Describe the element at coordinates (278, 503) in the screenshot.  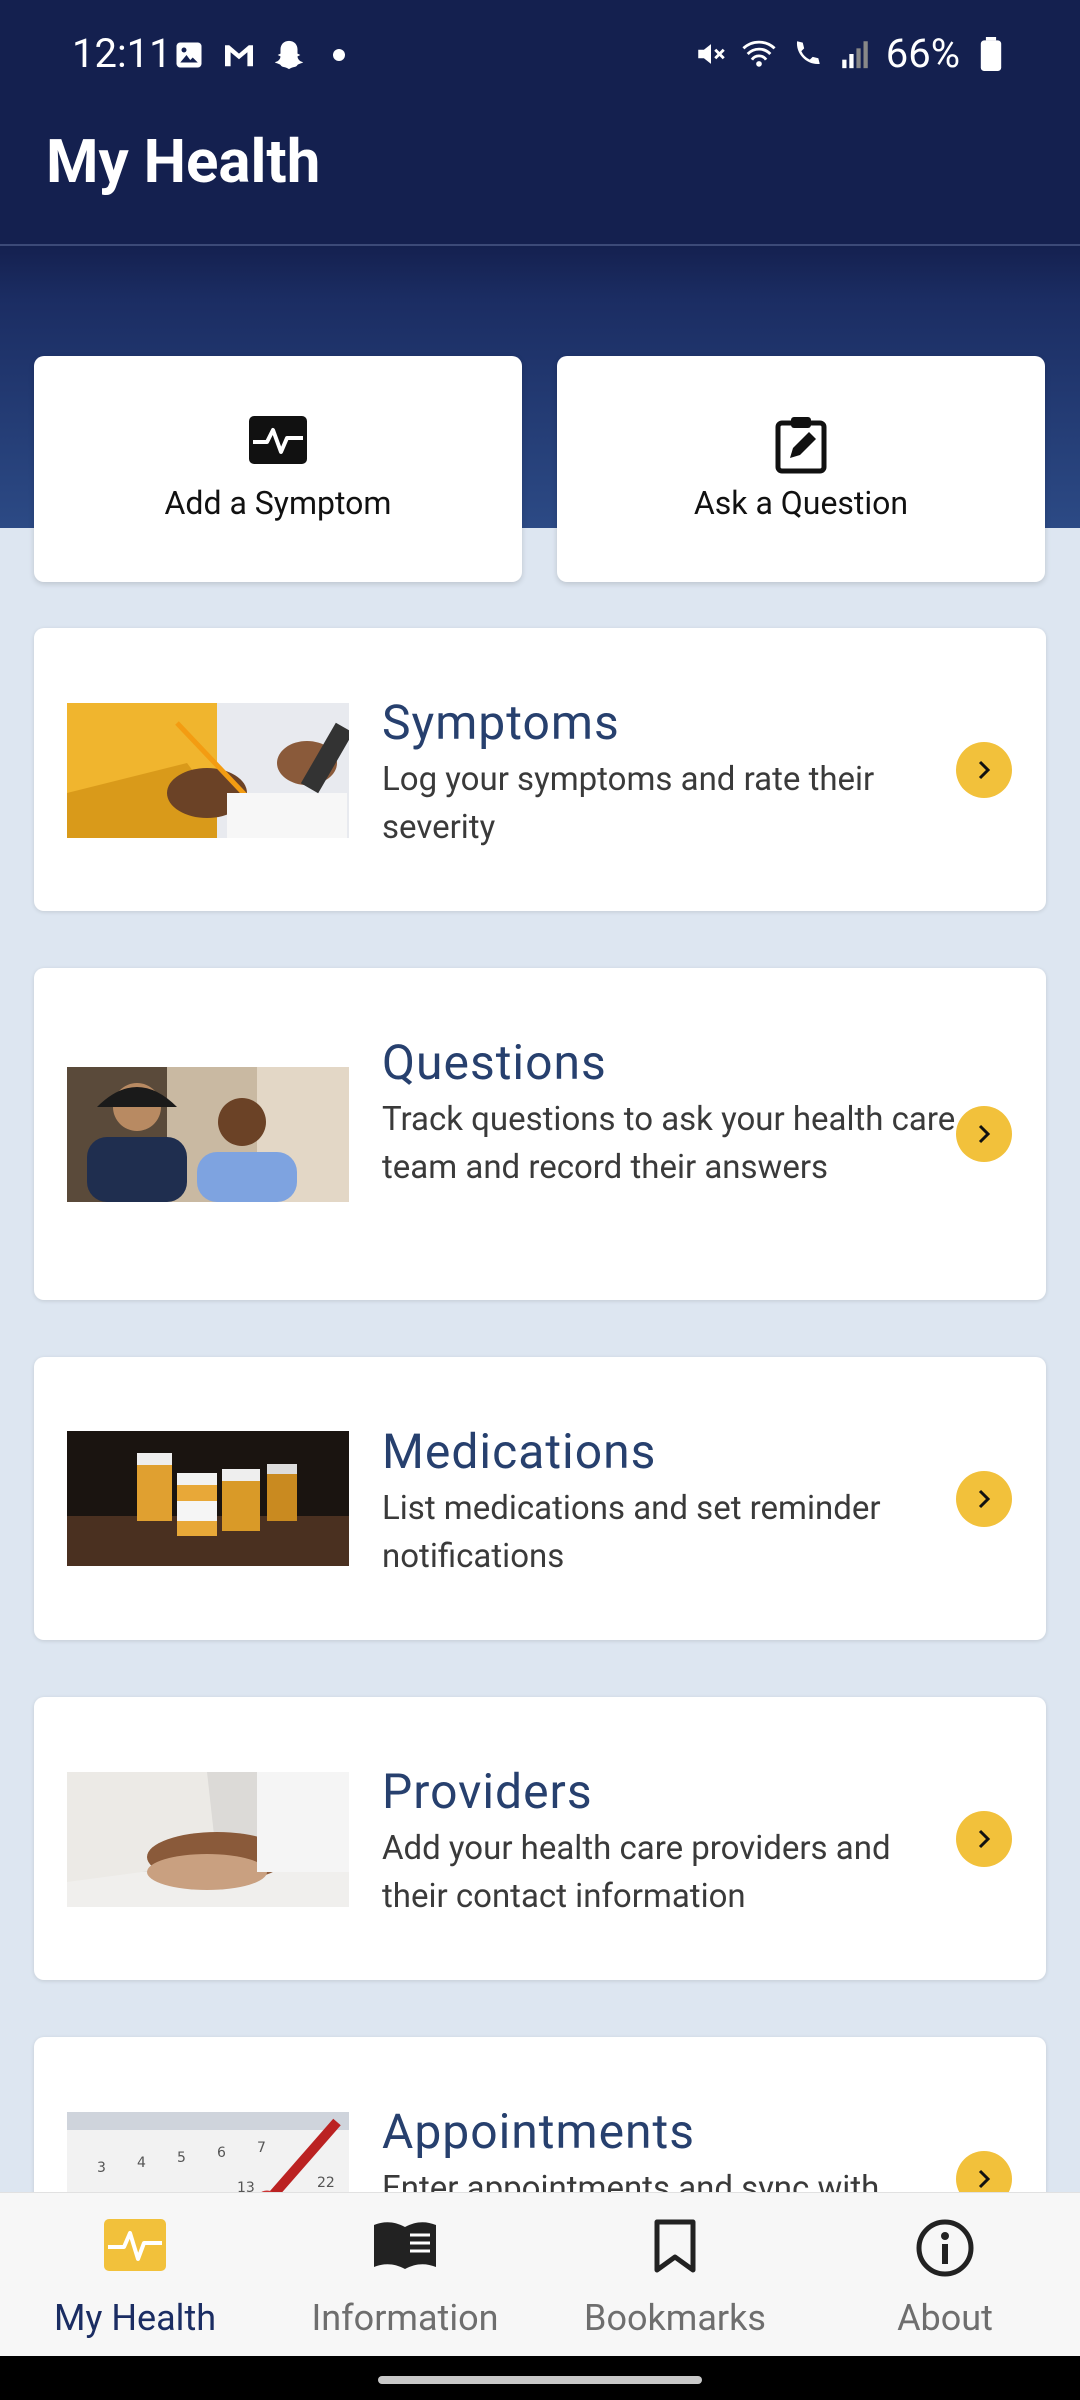
I see `add-symptom-label: Add a Symptom` at that location.